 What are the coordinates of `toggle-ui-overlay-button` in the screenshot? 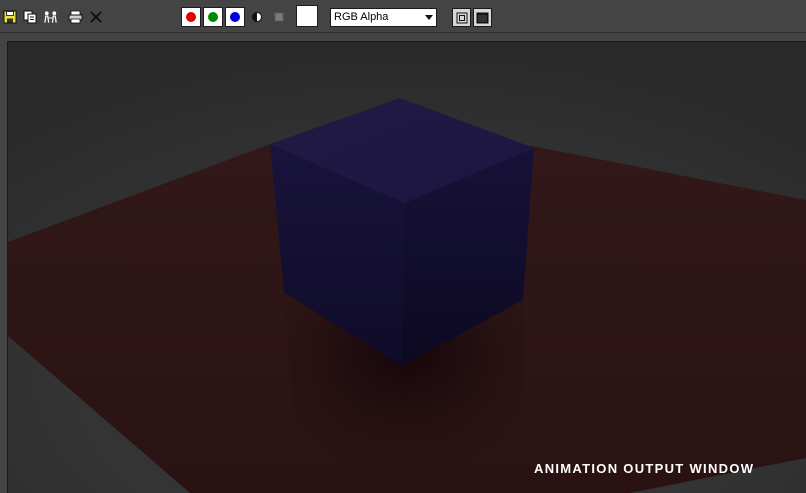 It's located at (461, 17).